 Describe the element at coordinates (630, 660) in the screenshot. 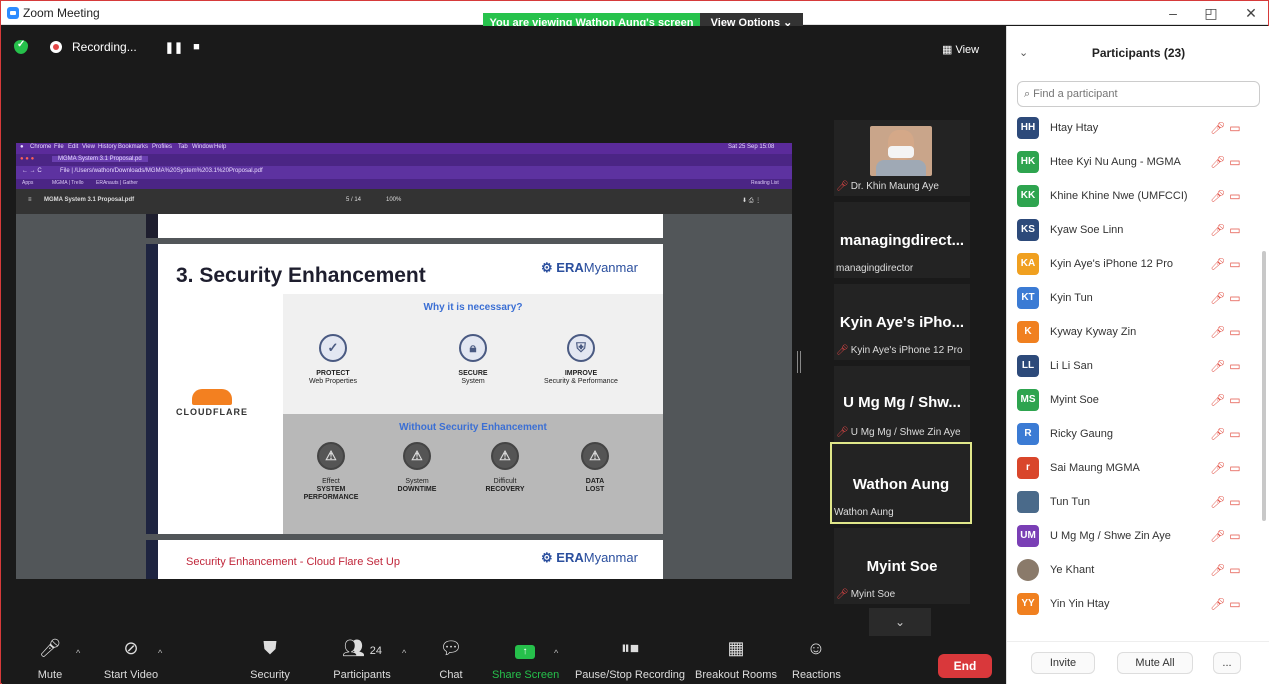

I see `pause-stop-recording-button: ⏸⏹ Pause/Stop Recording` at that location.